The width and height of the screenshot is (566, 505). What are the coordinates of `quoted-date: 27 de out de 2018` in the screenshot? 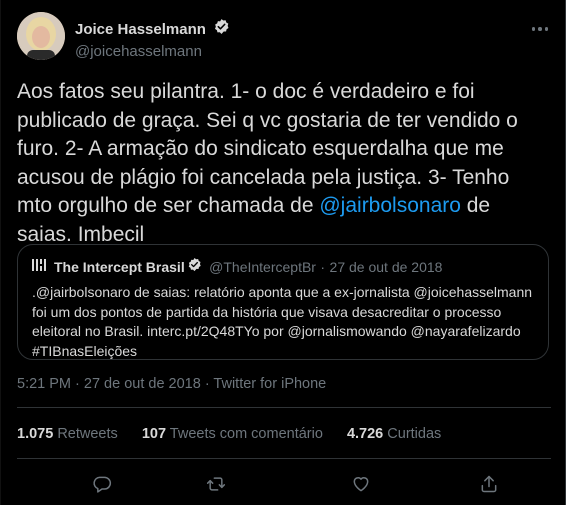 It's located at (386, 267).